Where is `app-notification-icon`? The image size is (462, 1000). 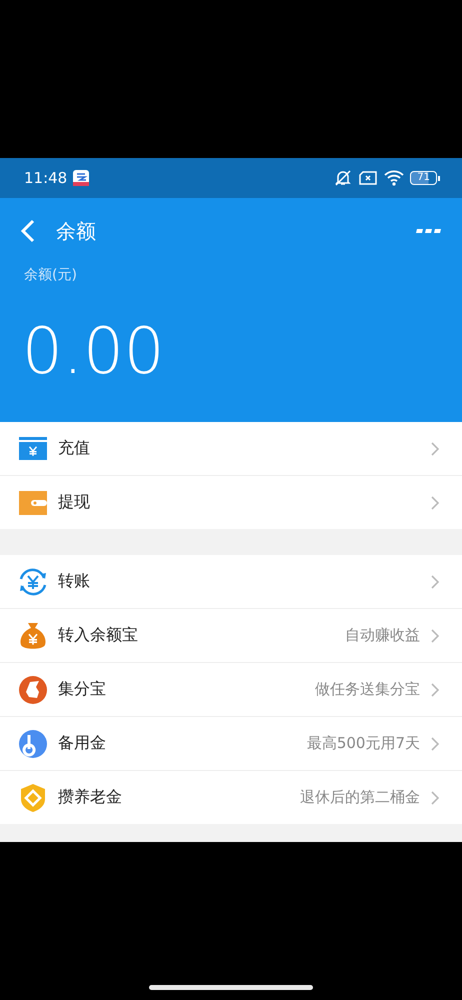 app-notification-icon is located at coordinates (81, 178).